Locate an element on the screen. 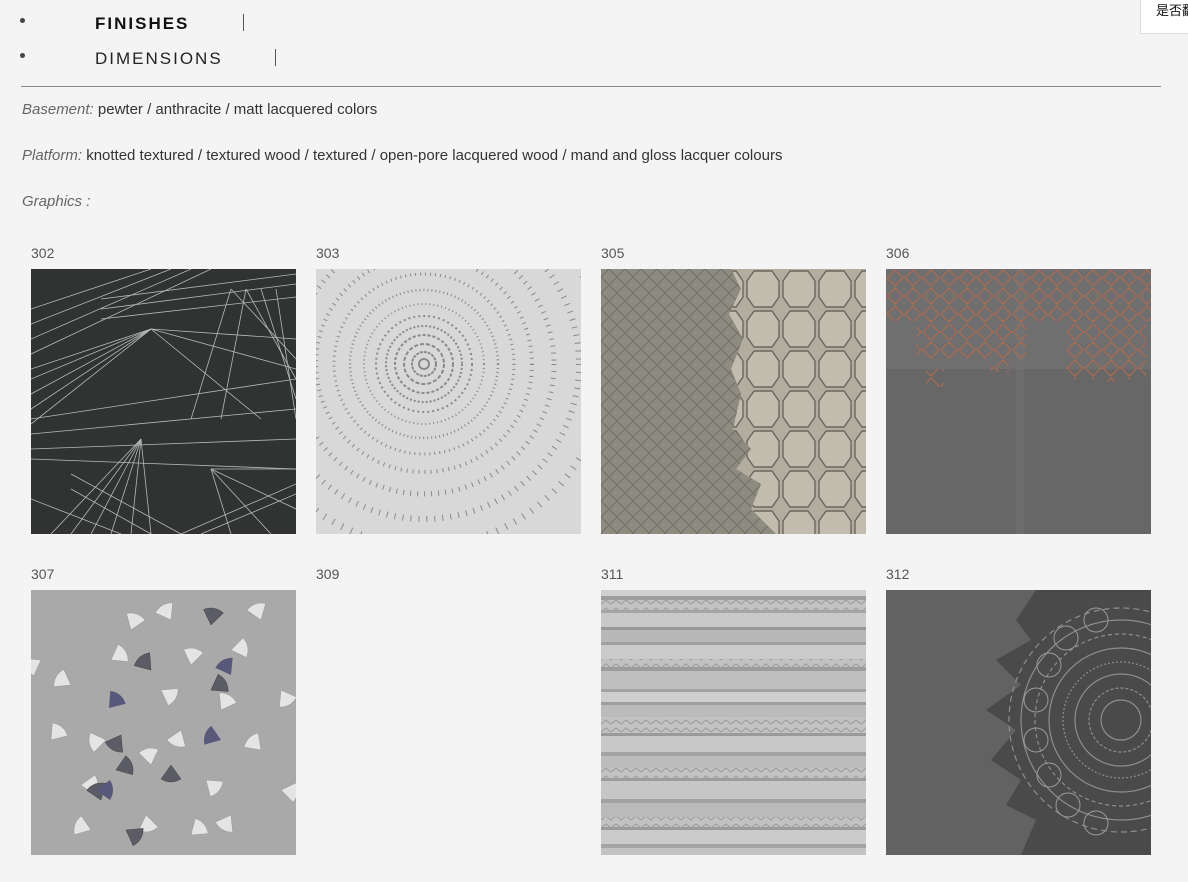  tab-dimensions: DIMENSIONS is located at coordinates (140, 56).